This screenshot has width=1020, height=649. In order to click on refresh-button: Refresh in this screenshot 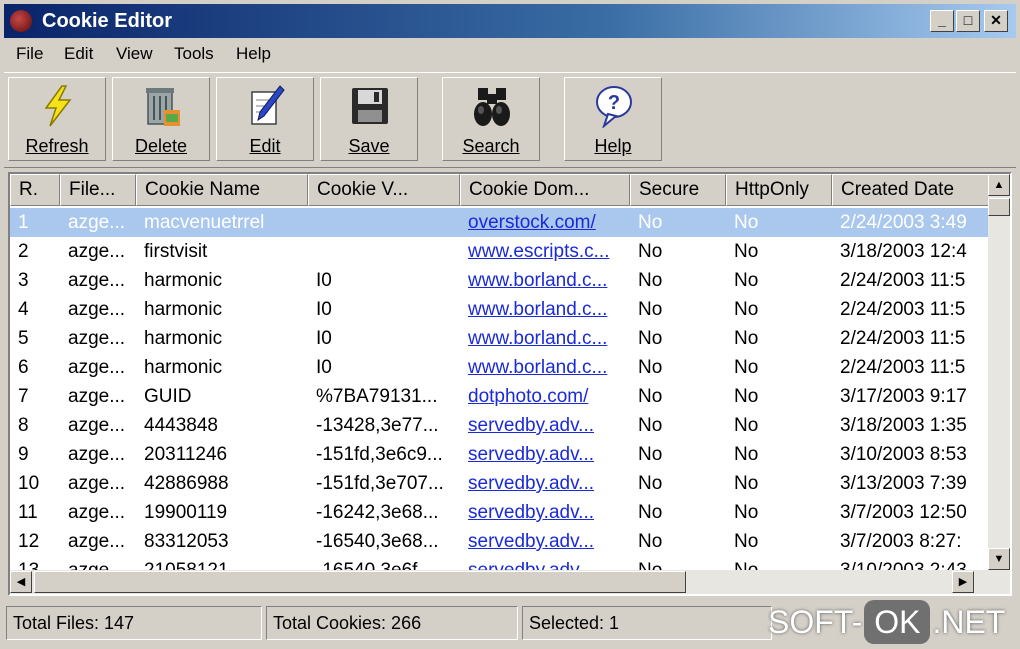, I will do `click(57, 119)`.